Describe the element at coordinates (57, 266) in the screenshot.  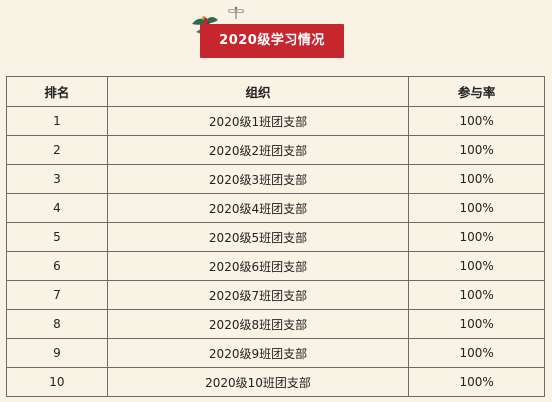
I see `rank-cell: 6` at that location.